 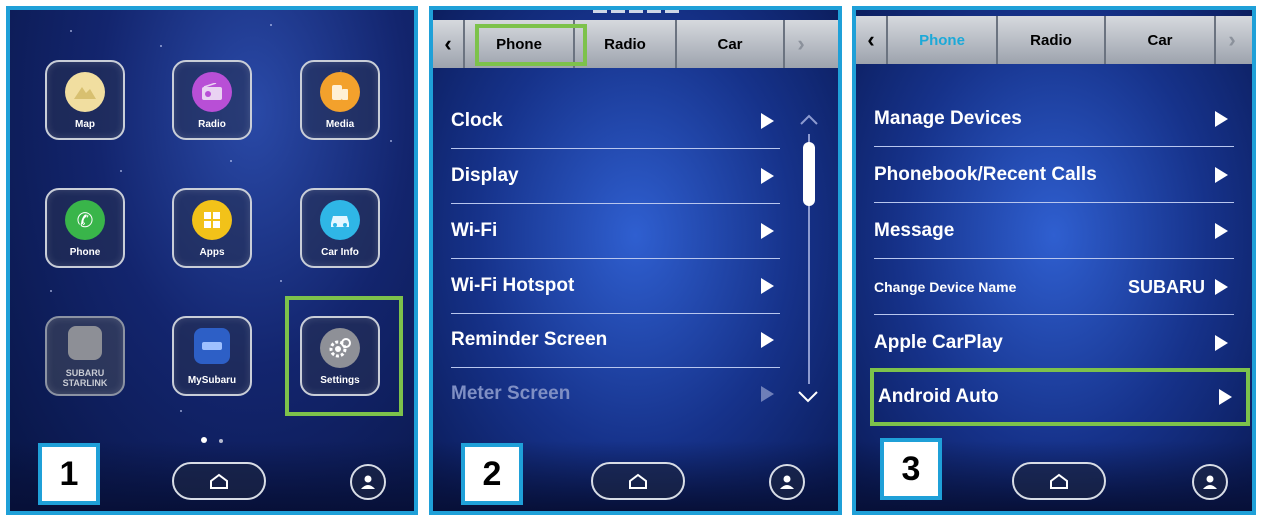 What do you see at coordinates (809, 174) in the screenshot?
I see `scroll-thumb` at bounding box center [809, 174].